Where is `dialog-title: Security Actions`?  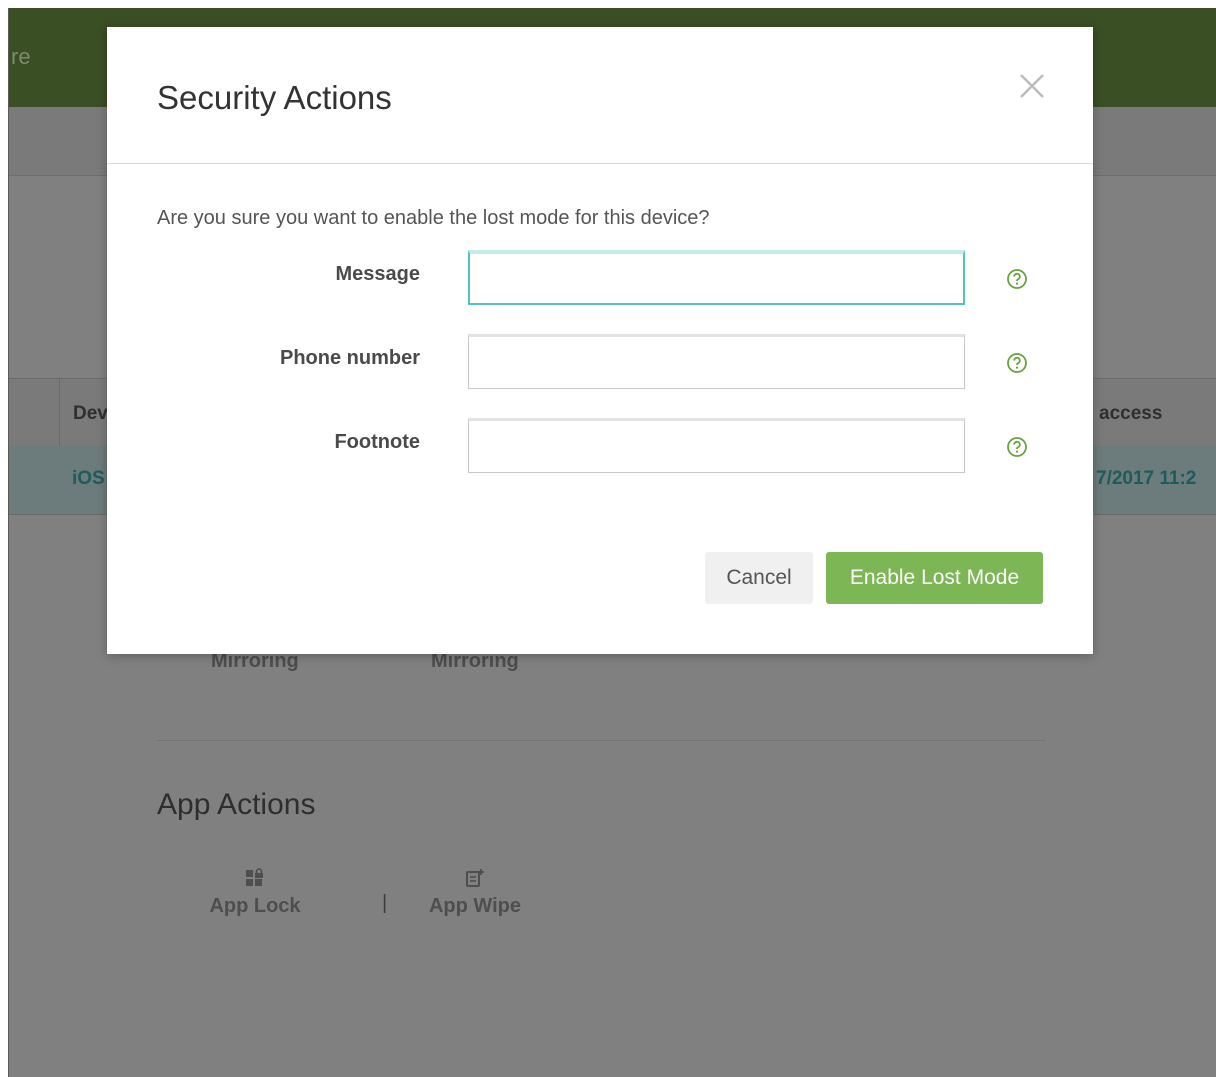
dialog-title: Security Actions is located at coordinates (274, 97).